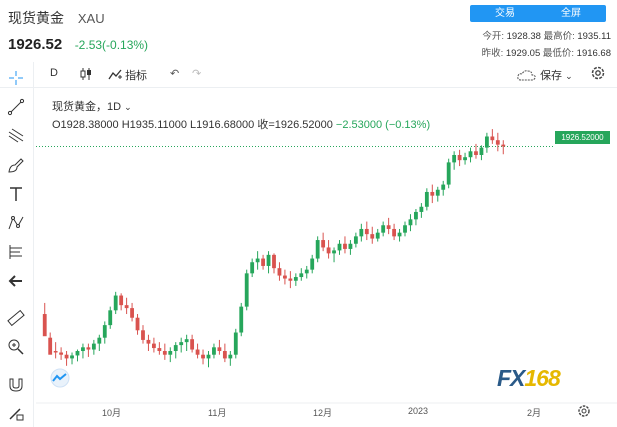 The image size is (617, 427). What do you see at coordinates (16, 385) in the screenshot?
I see `magnet-icon` at bounding box center [16, 385].